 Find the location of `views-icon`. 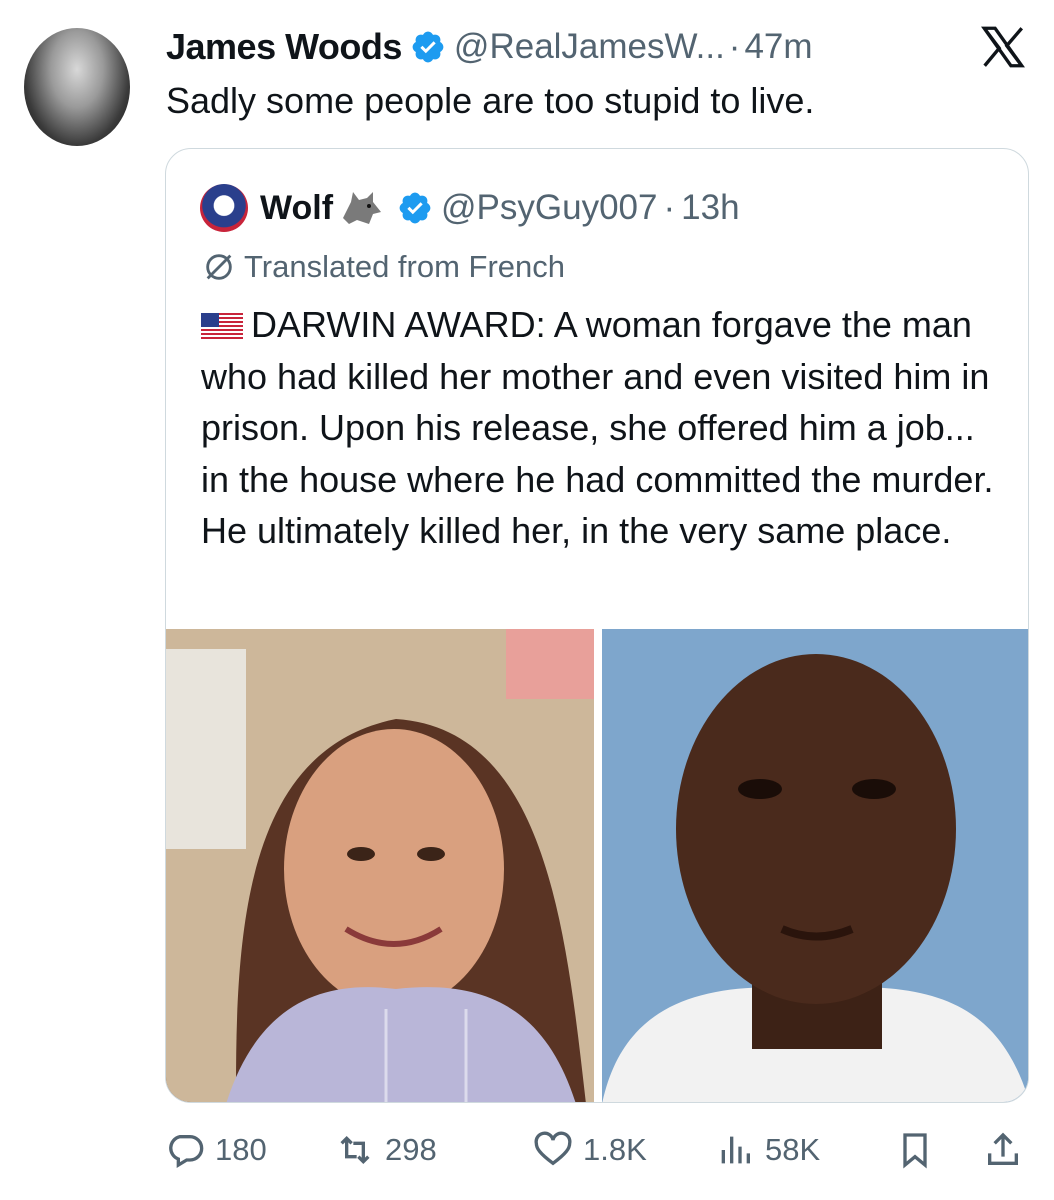

views-icon is located at coordinates (735, 1150).